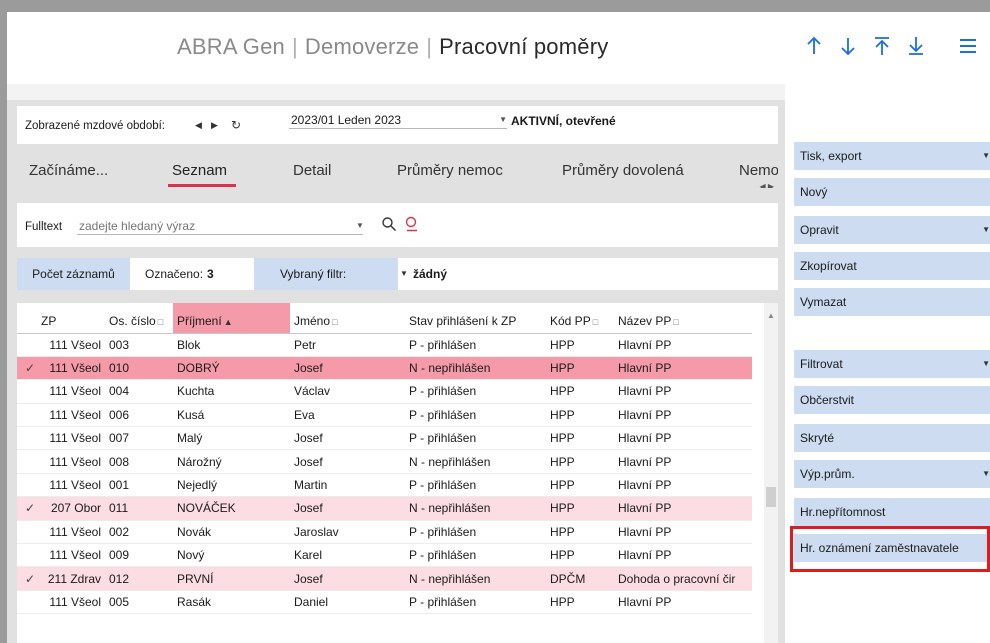 The width and height of the screenshot is (990, 643). Describe the element at coordinates (214, 125) in the screenshot. I see `next-period-icon: ▶` at that location.